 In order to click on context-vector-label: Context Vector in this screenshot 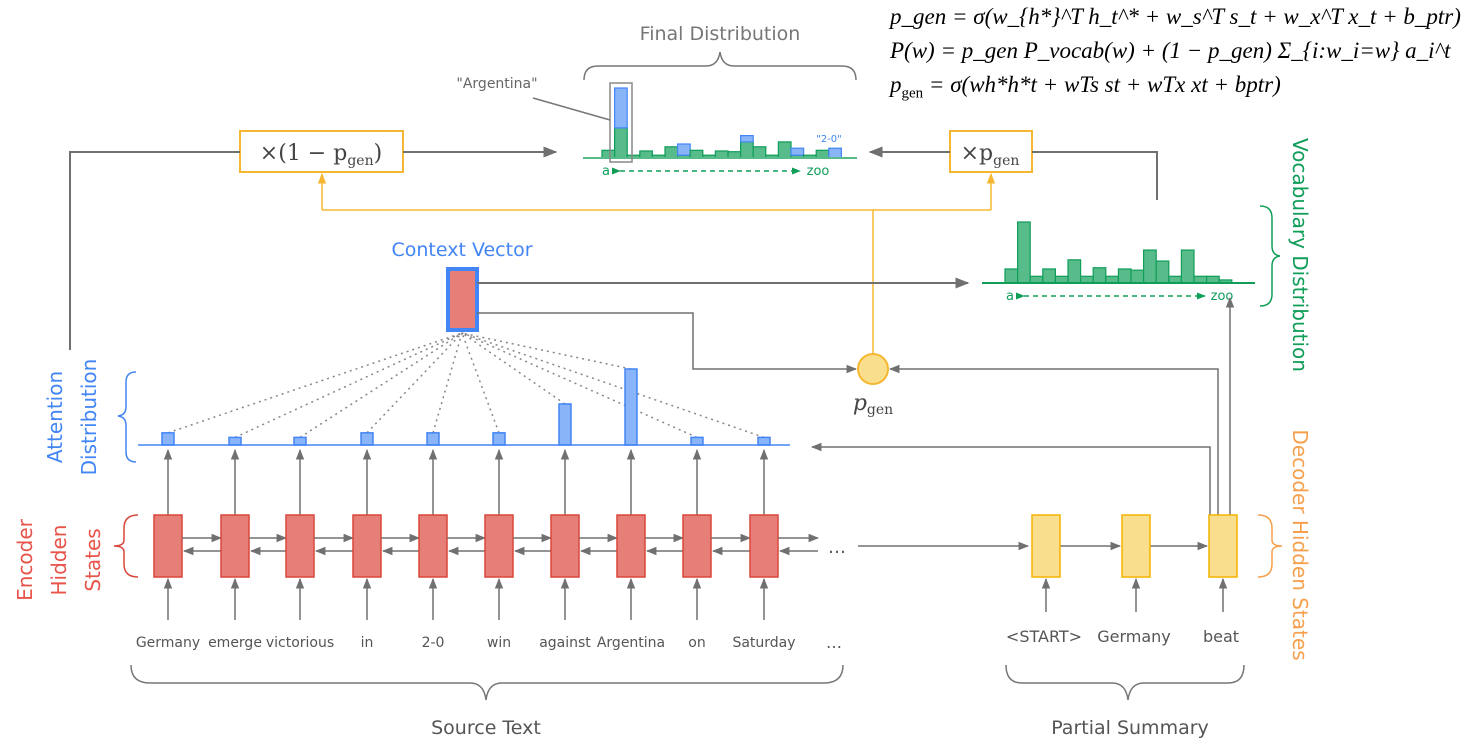, I will do `click(461, 250)`.